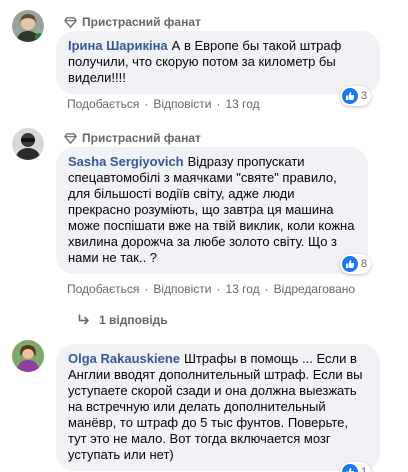  I want to click on comment-author: Ірина Шарикіна, so click(118, 45).